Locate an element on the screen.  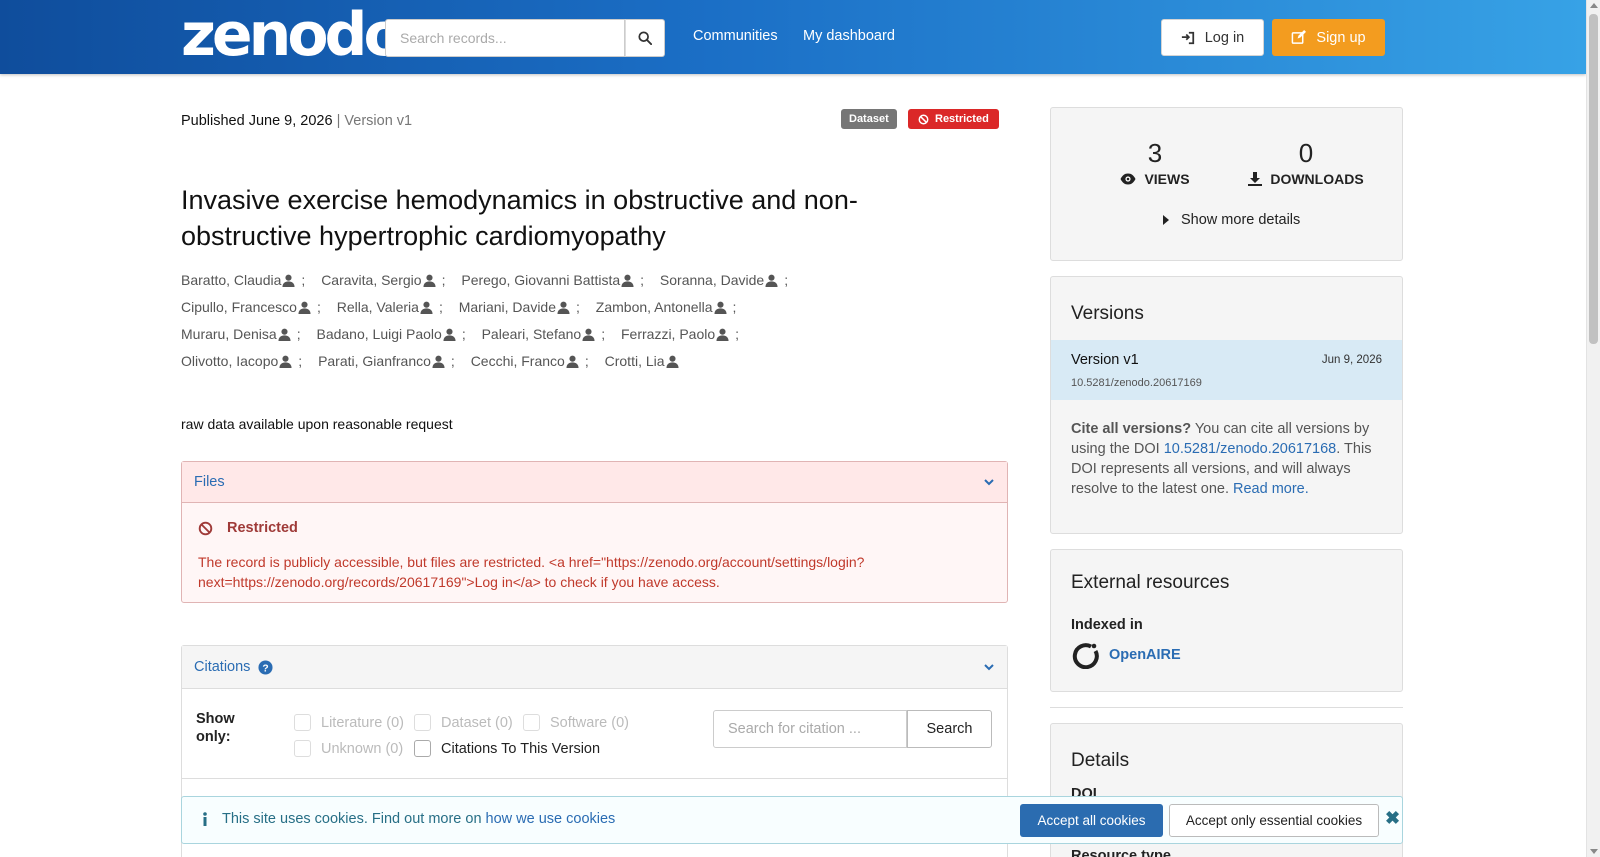
help-icon: ? is located at coordinates (265, 667).